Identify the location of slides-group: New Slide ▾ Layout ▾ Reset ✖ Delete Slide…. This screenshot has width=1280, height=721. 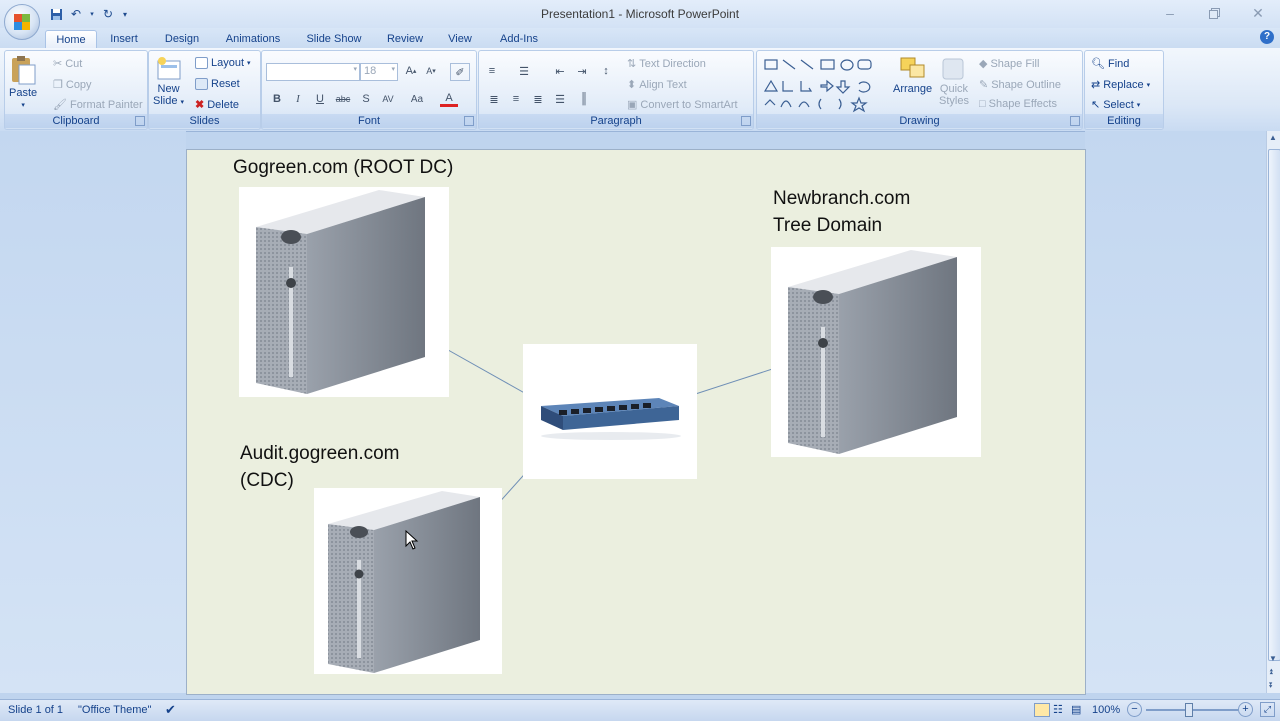
(204, 90).